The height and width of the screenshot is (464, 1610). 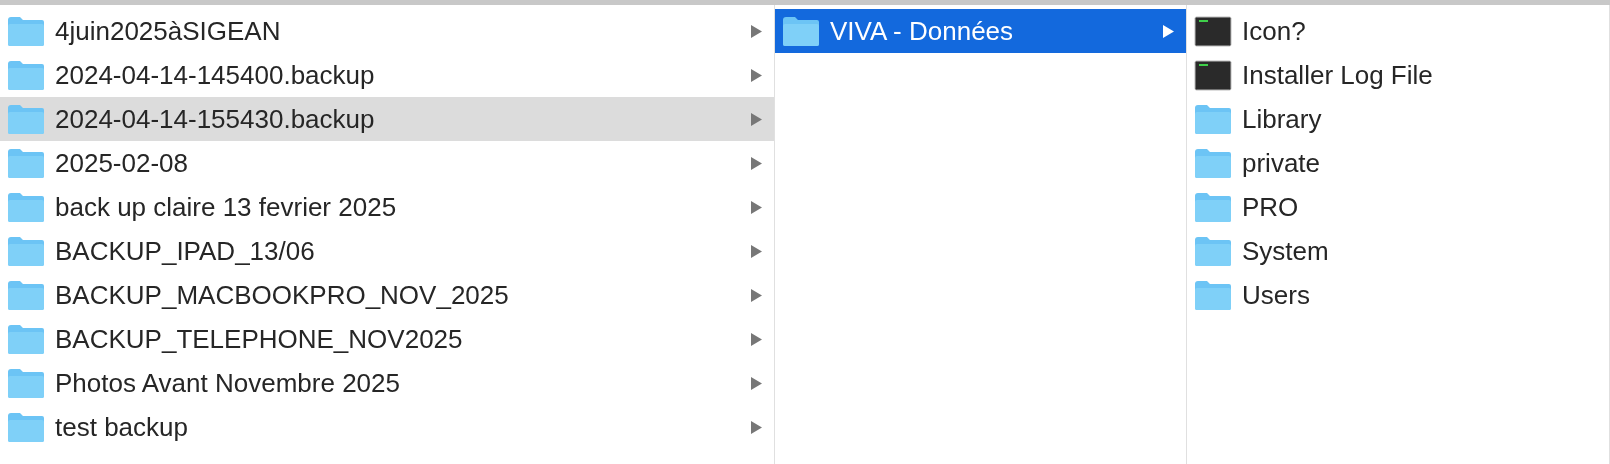 I want to click on folder-row: VIVA - Données, so click(x=980, y=31).